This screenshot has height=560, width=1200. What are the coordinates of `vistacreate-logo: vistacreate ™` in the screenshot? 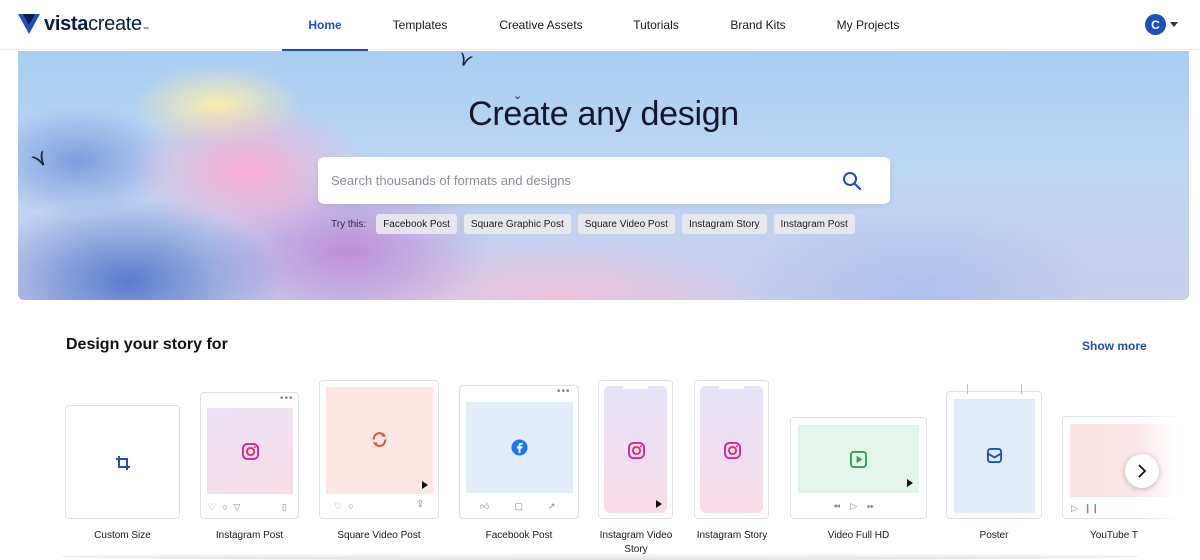 It's located at (83, 24).